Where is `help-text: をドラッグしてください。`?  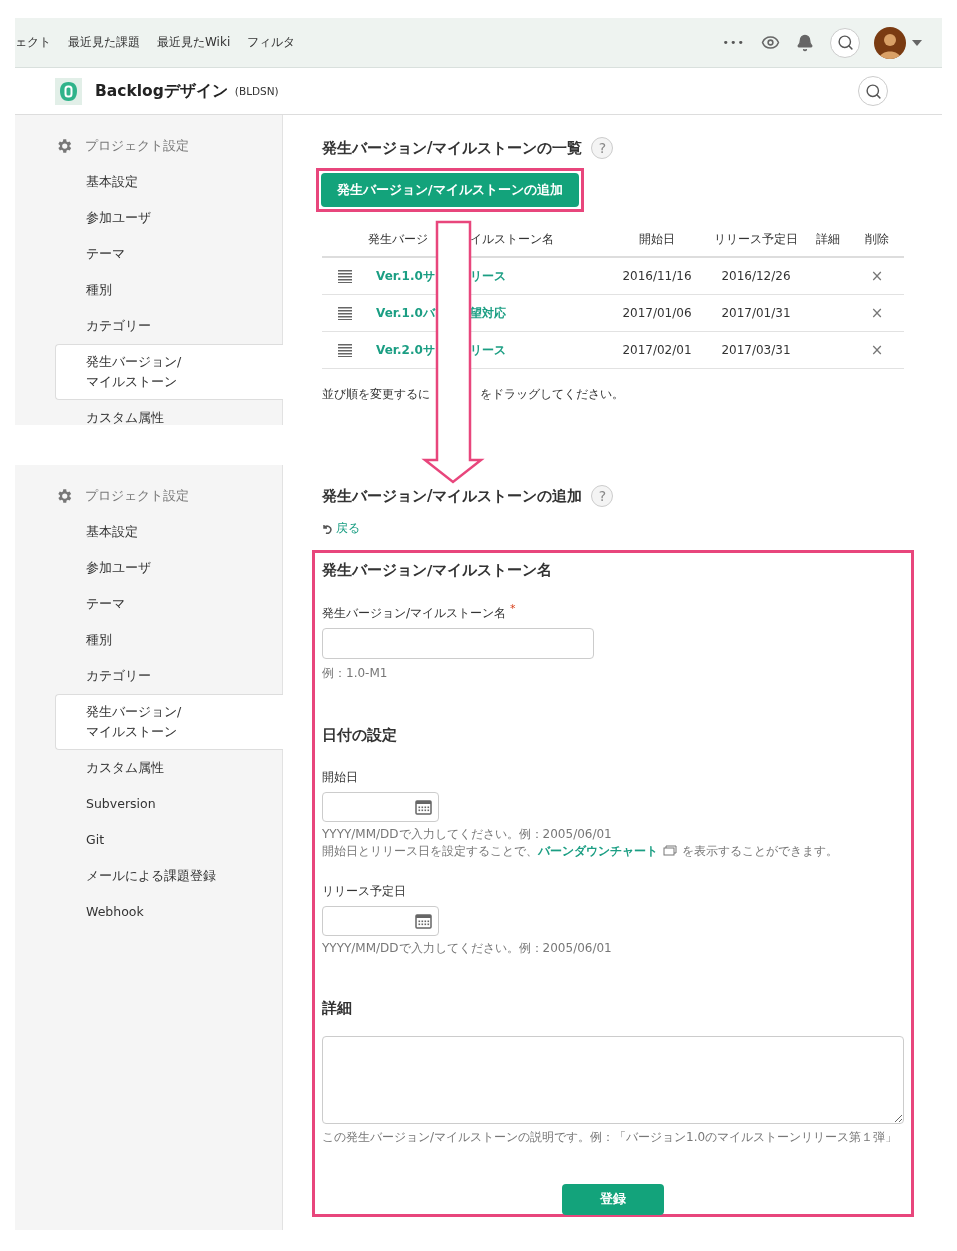 help-text: をドラッグしてください。 is located at coordinates (552, 394).